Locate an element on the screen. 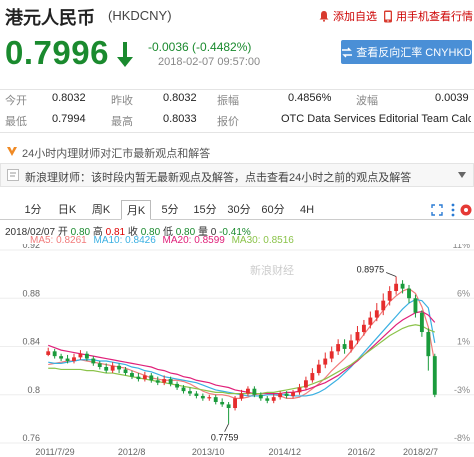  stats-row-1: 今开 0.8032 昨收 0.8032 振幅 0.4856% 波幅 0.0039 is located at coordinates (237, 102).